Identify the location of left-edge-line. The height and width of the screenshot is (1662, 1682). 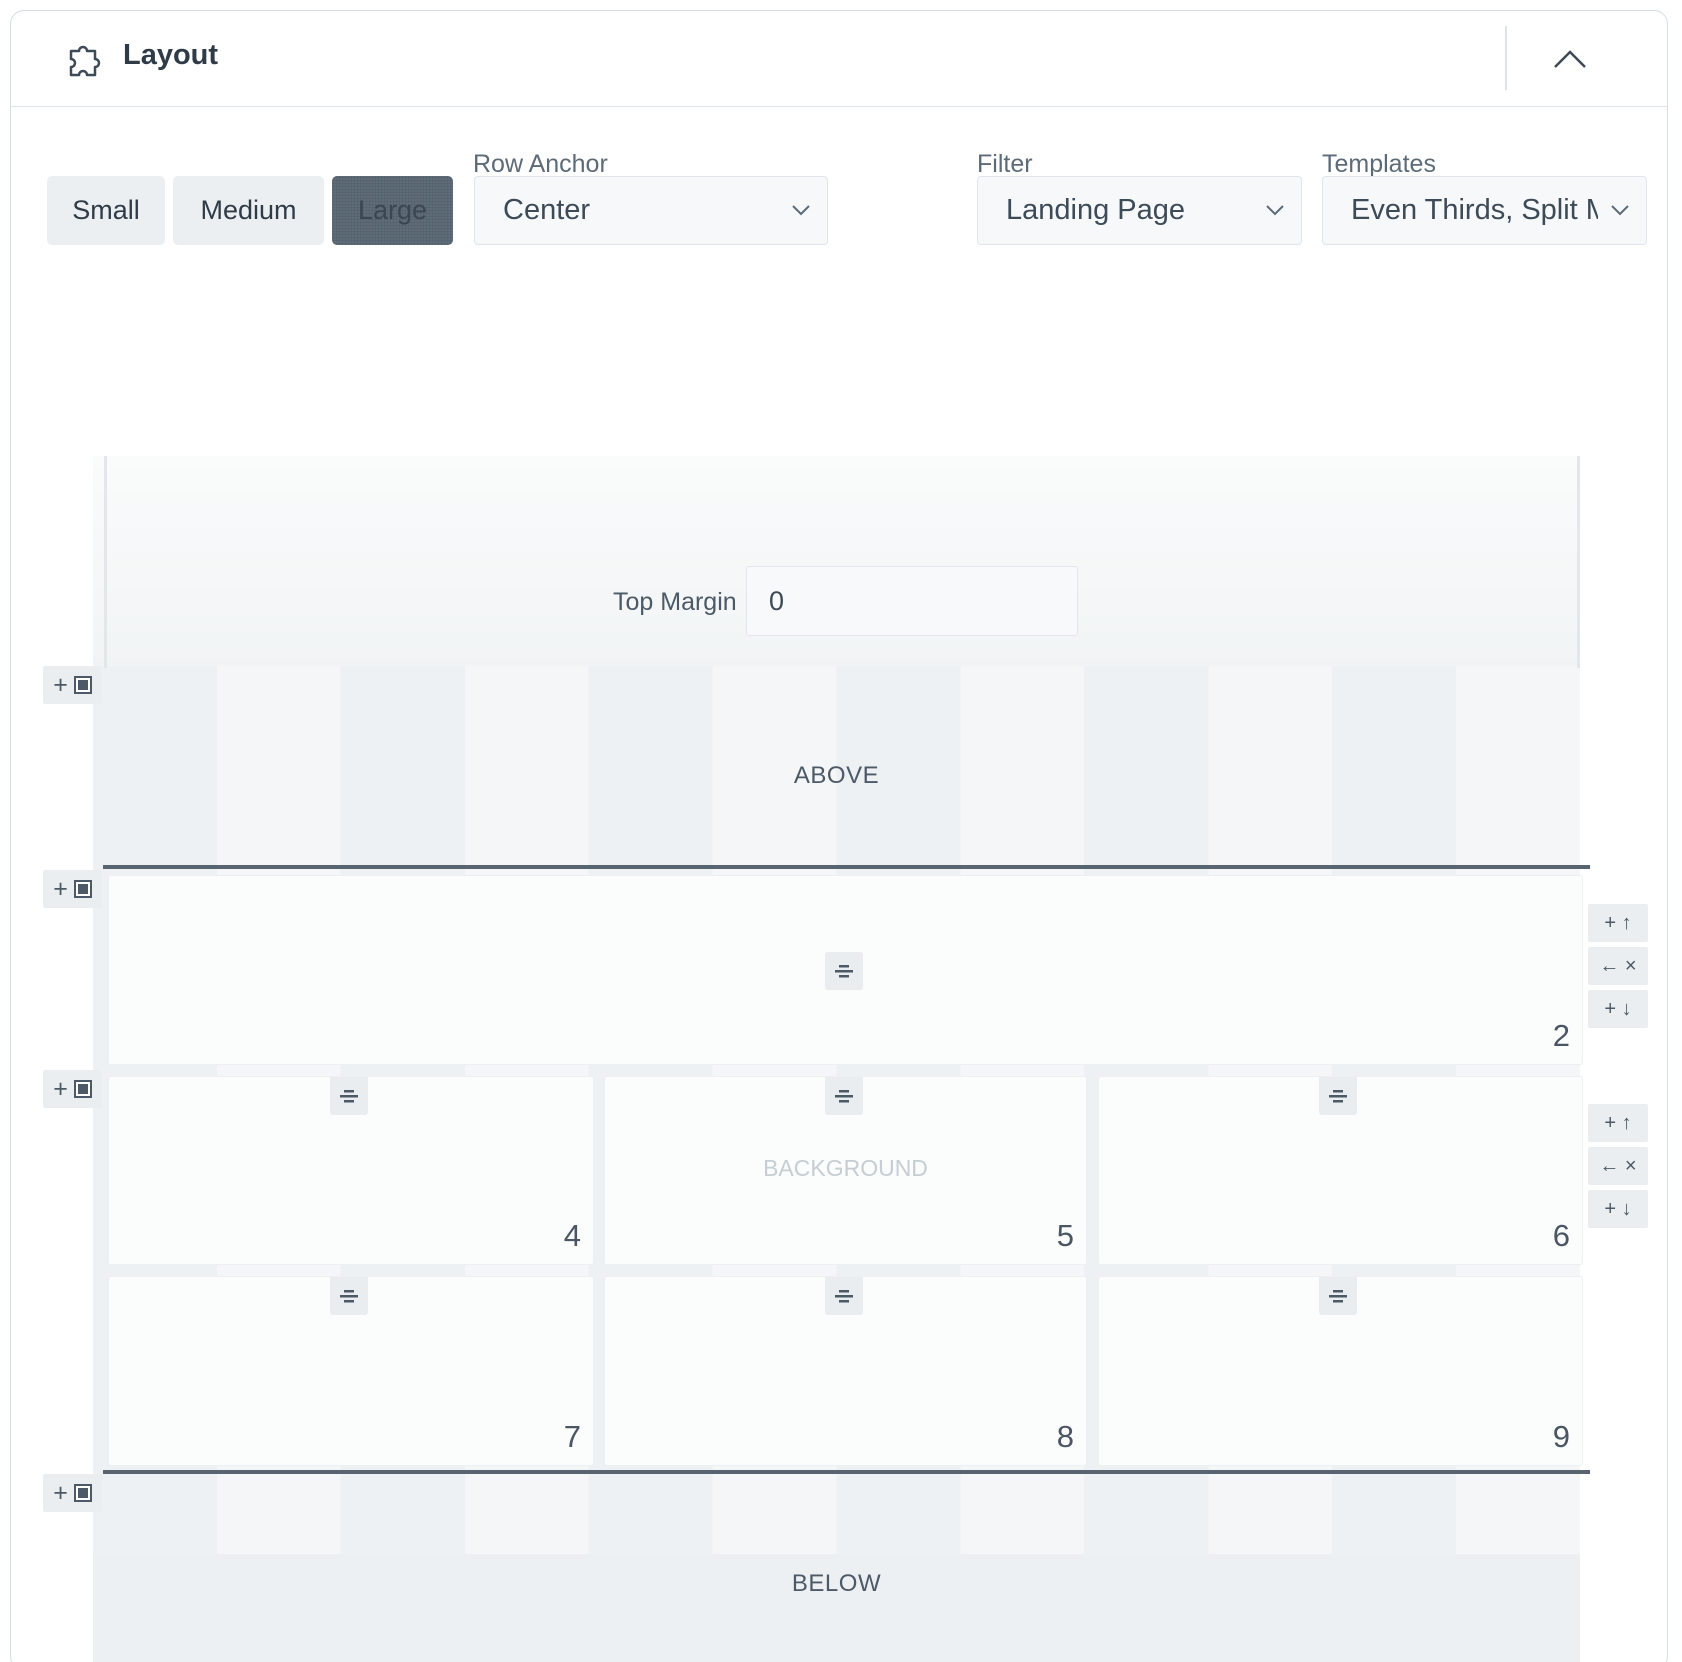
(105, 562).